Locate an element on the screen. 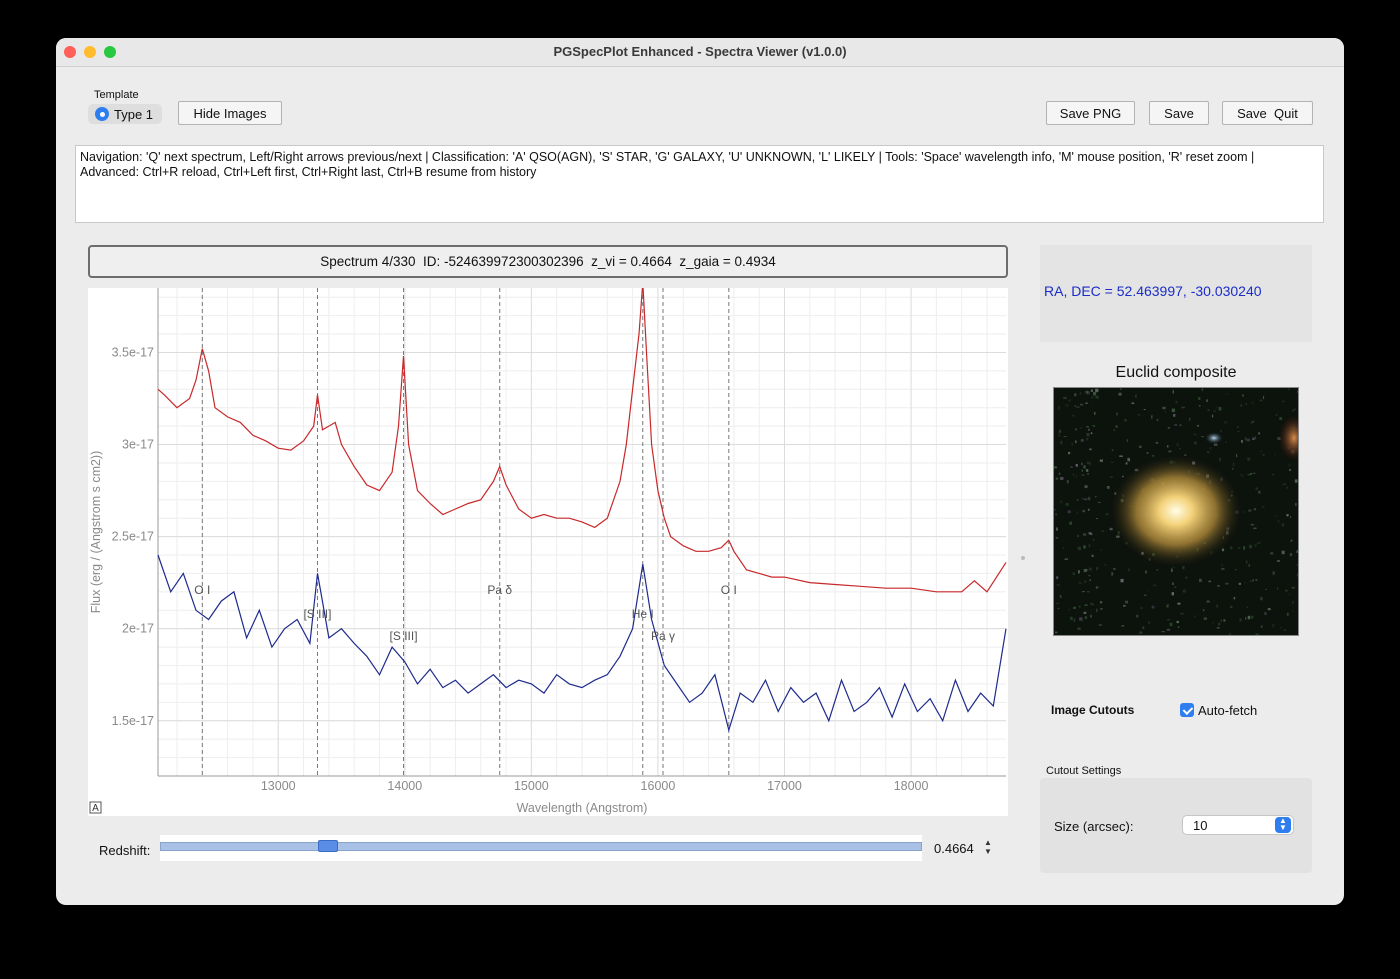 This screenshot has height=979, width=1400. template-type1-radio: Type 1 is located at coordinates (125, 114).